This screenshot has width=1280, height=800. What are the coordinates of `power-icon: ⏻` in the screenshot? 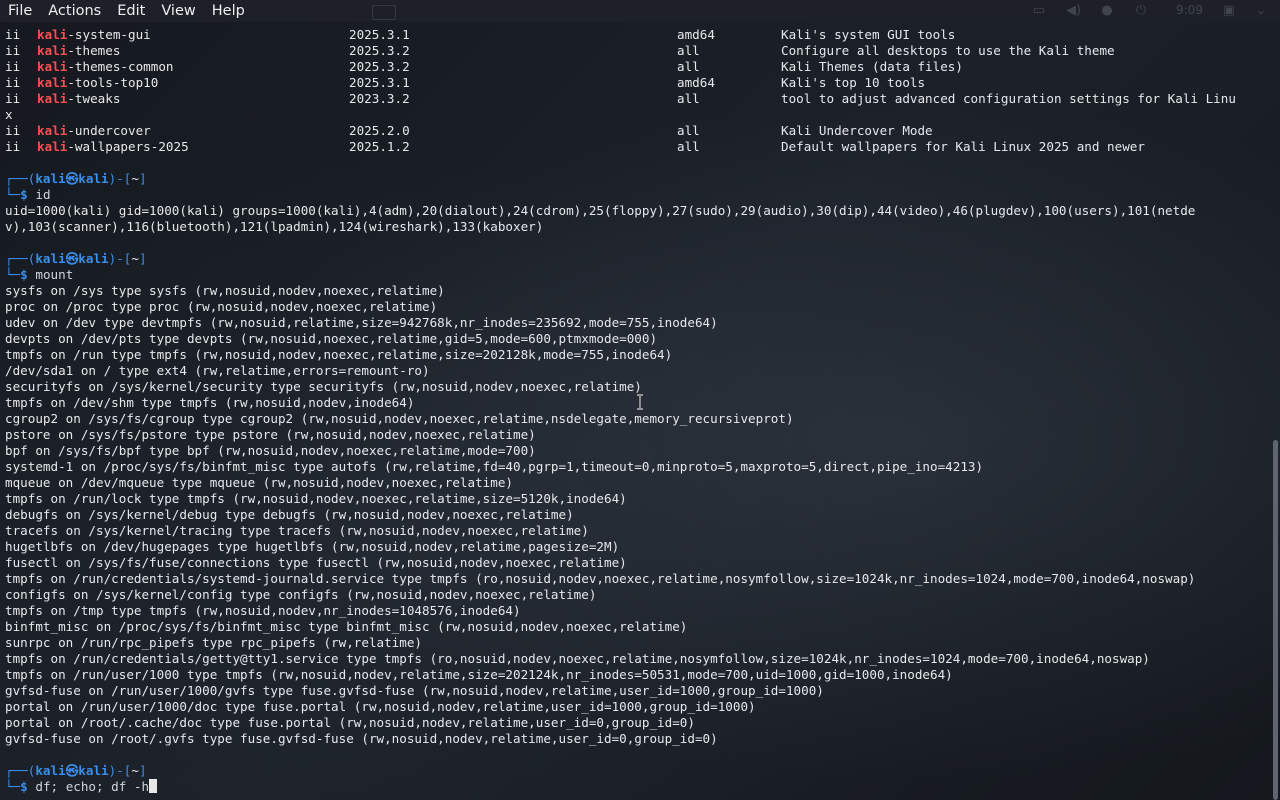 It's located at (1141, 11).